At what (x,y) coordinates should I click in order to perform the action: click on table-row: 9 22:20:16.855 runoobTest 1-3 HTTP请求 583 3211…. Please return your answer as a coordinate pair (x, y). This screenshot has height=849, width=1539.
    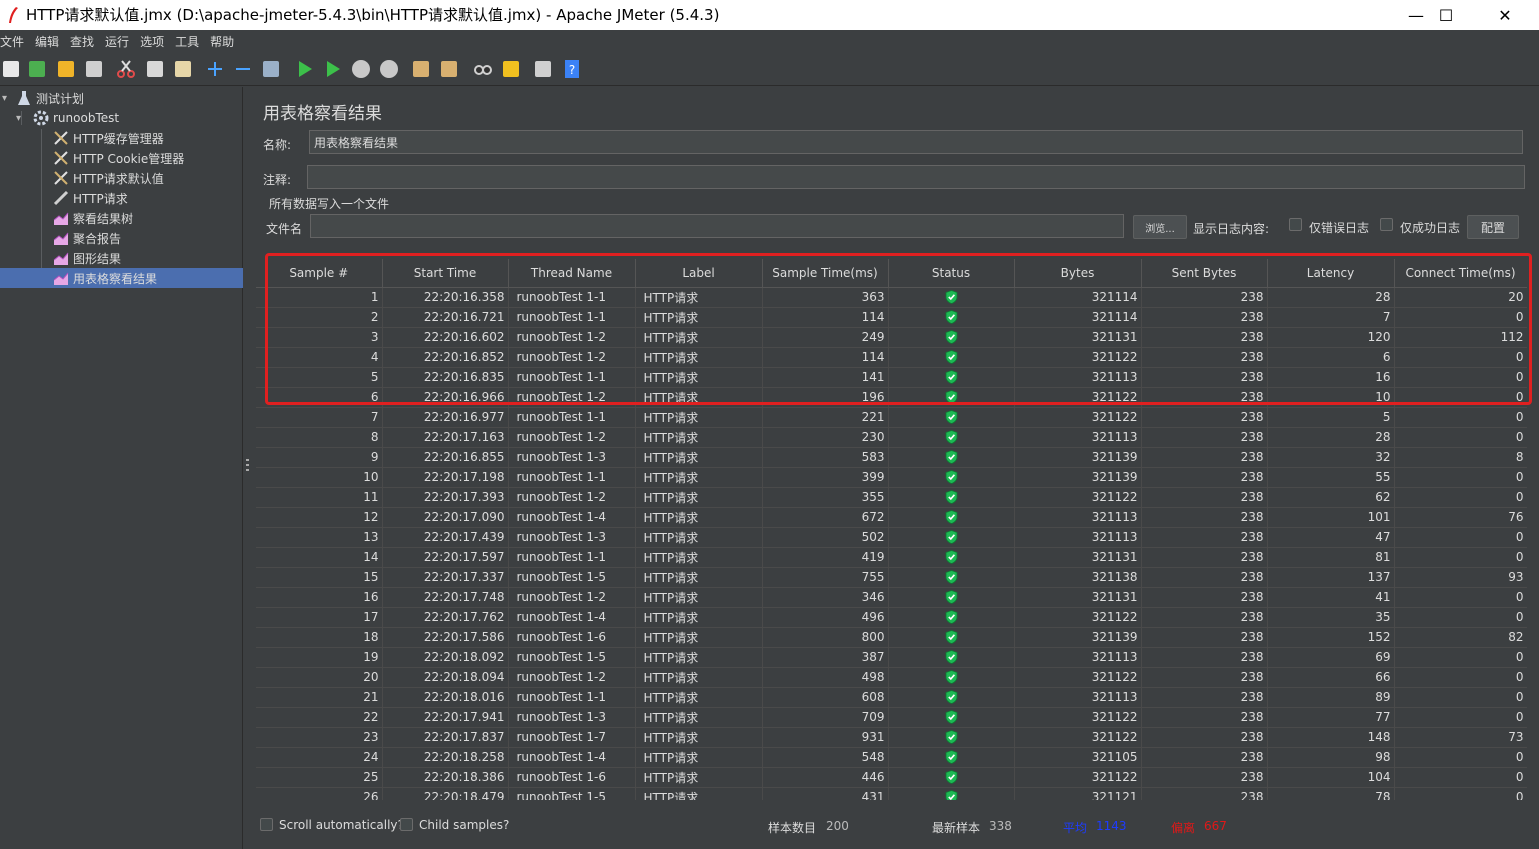
    Looking at the image, I should click on (891, 457).